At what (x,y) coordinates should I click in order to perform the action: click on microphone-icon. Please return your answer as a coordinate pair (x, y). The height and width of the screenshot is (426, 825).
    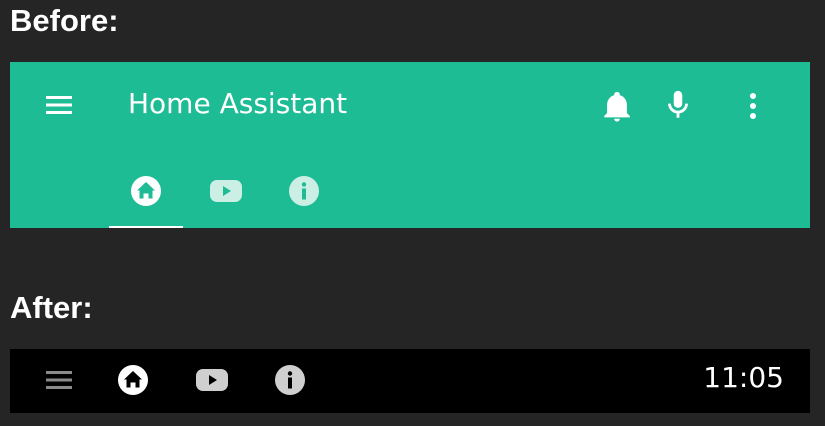
    Looking at the image, I should click on (678, 105).